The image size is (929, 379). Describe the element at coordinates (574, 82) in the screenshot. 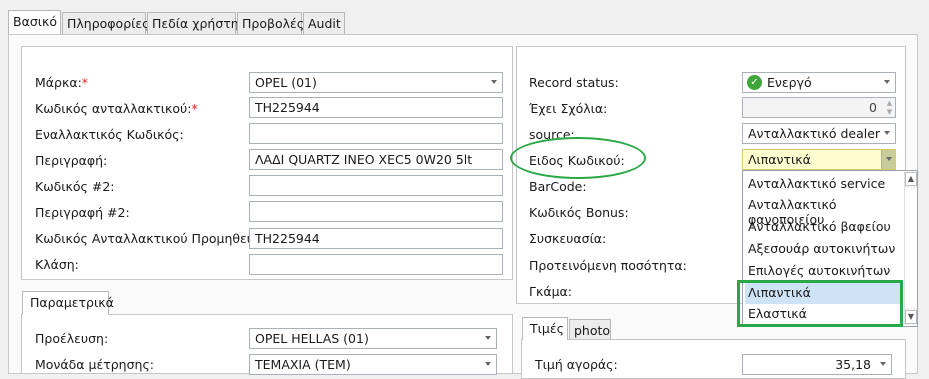

I see `record-status-label: Record status:` at that location.